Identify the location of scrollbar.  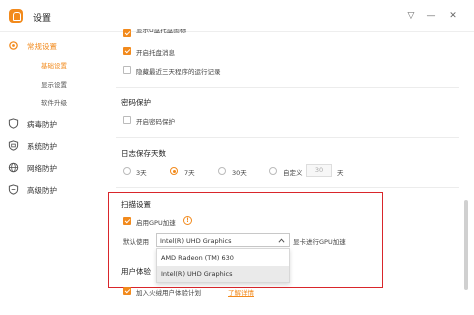
(466, 173).